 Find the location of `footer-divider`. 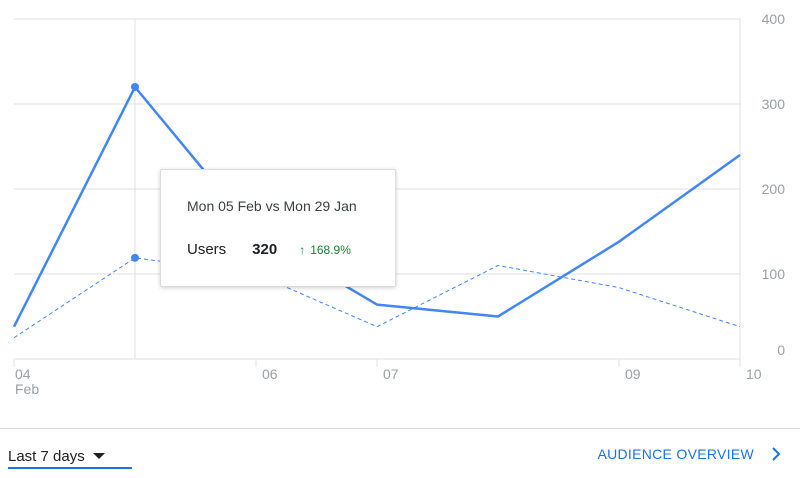

footer-divider is located at coordinates (400, 428).